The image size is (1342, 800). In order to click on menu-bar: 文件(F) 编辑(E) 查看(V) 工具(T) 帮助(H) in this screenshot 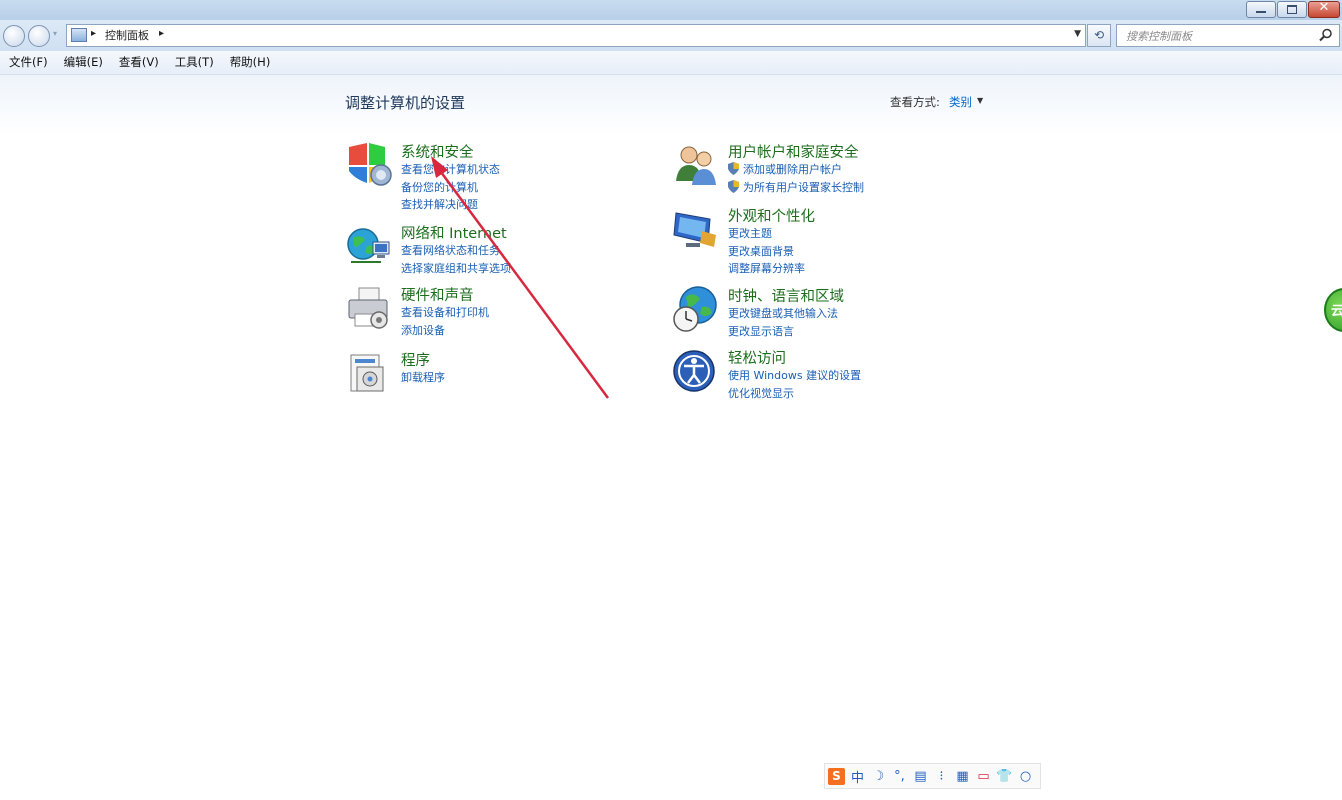, I will do `click(671, 63)`.